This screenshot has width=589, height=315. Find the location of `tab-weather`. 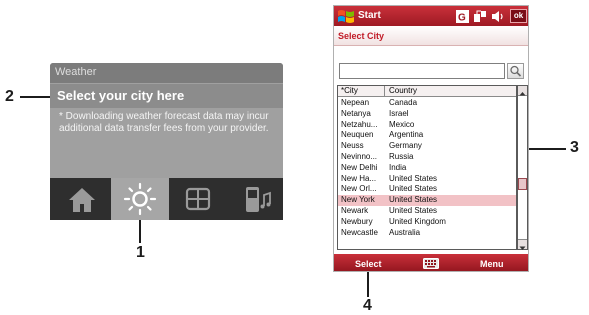

tab-weather is located at coordinates (140, 199).